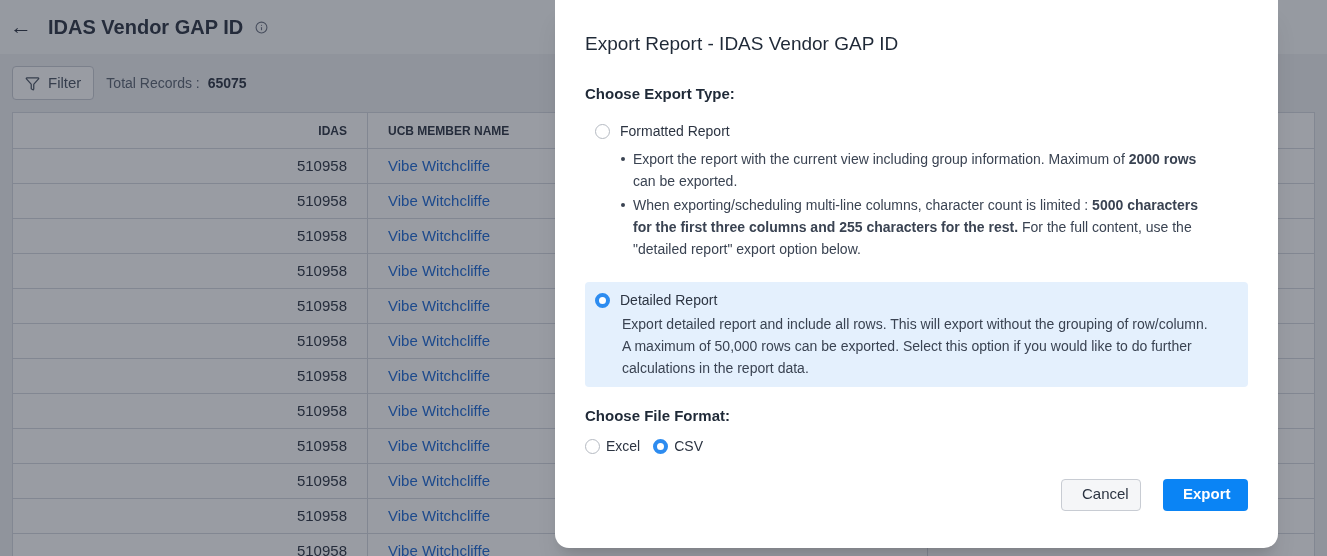 This screenshot has width=1327, height=556. What do you see at coordinates (669, 300) in the screenshot?
I see `option-label: Detailed Report` at bounding box center [669, 300].